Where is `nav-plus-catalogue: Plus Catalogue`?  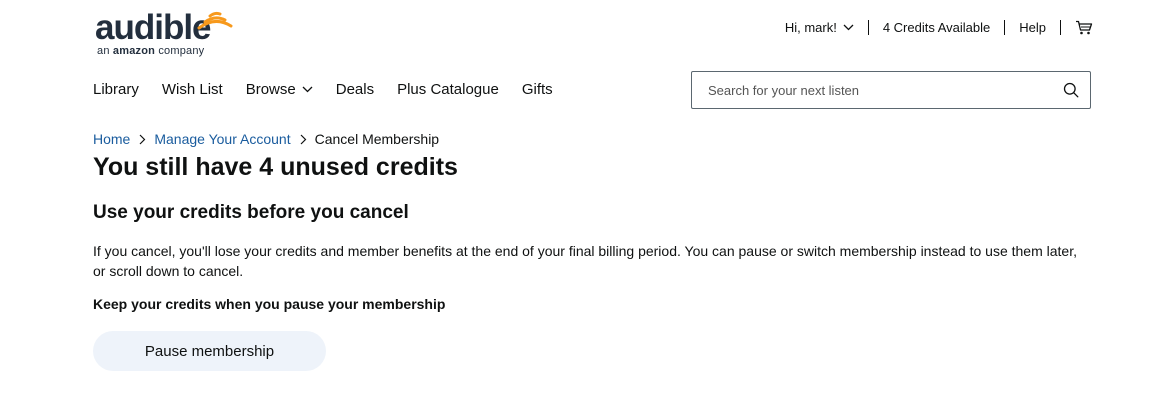 nav-plus-catalogue: Plus Catalogue is located at coordinates (448, 89).